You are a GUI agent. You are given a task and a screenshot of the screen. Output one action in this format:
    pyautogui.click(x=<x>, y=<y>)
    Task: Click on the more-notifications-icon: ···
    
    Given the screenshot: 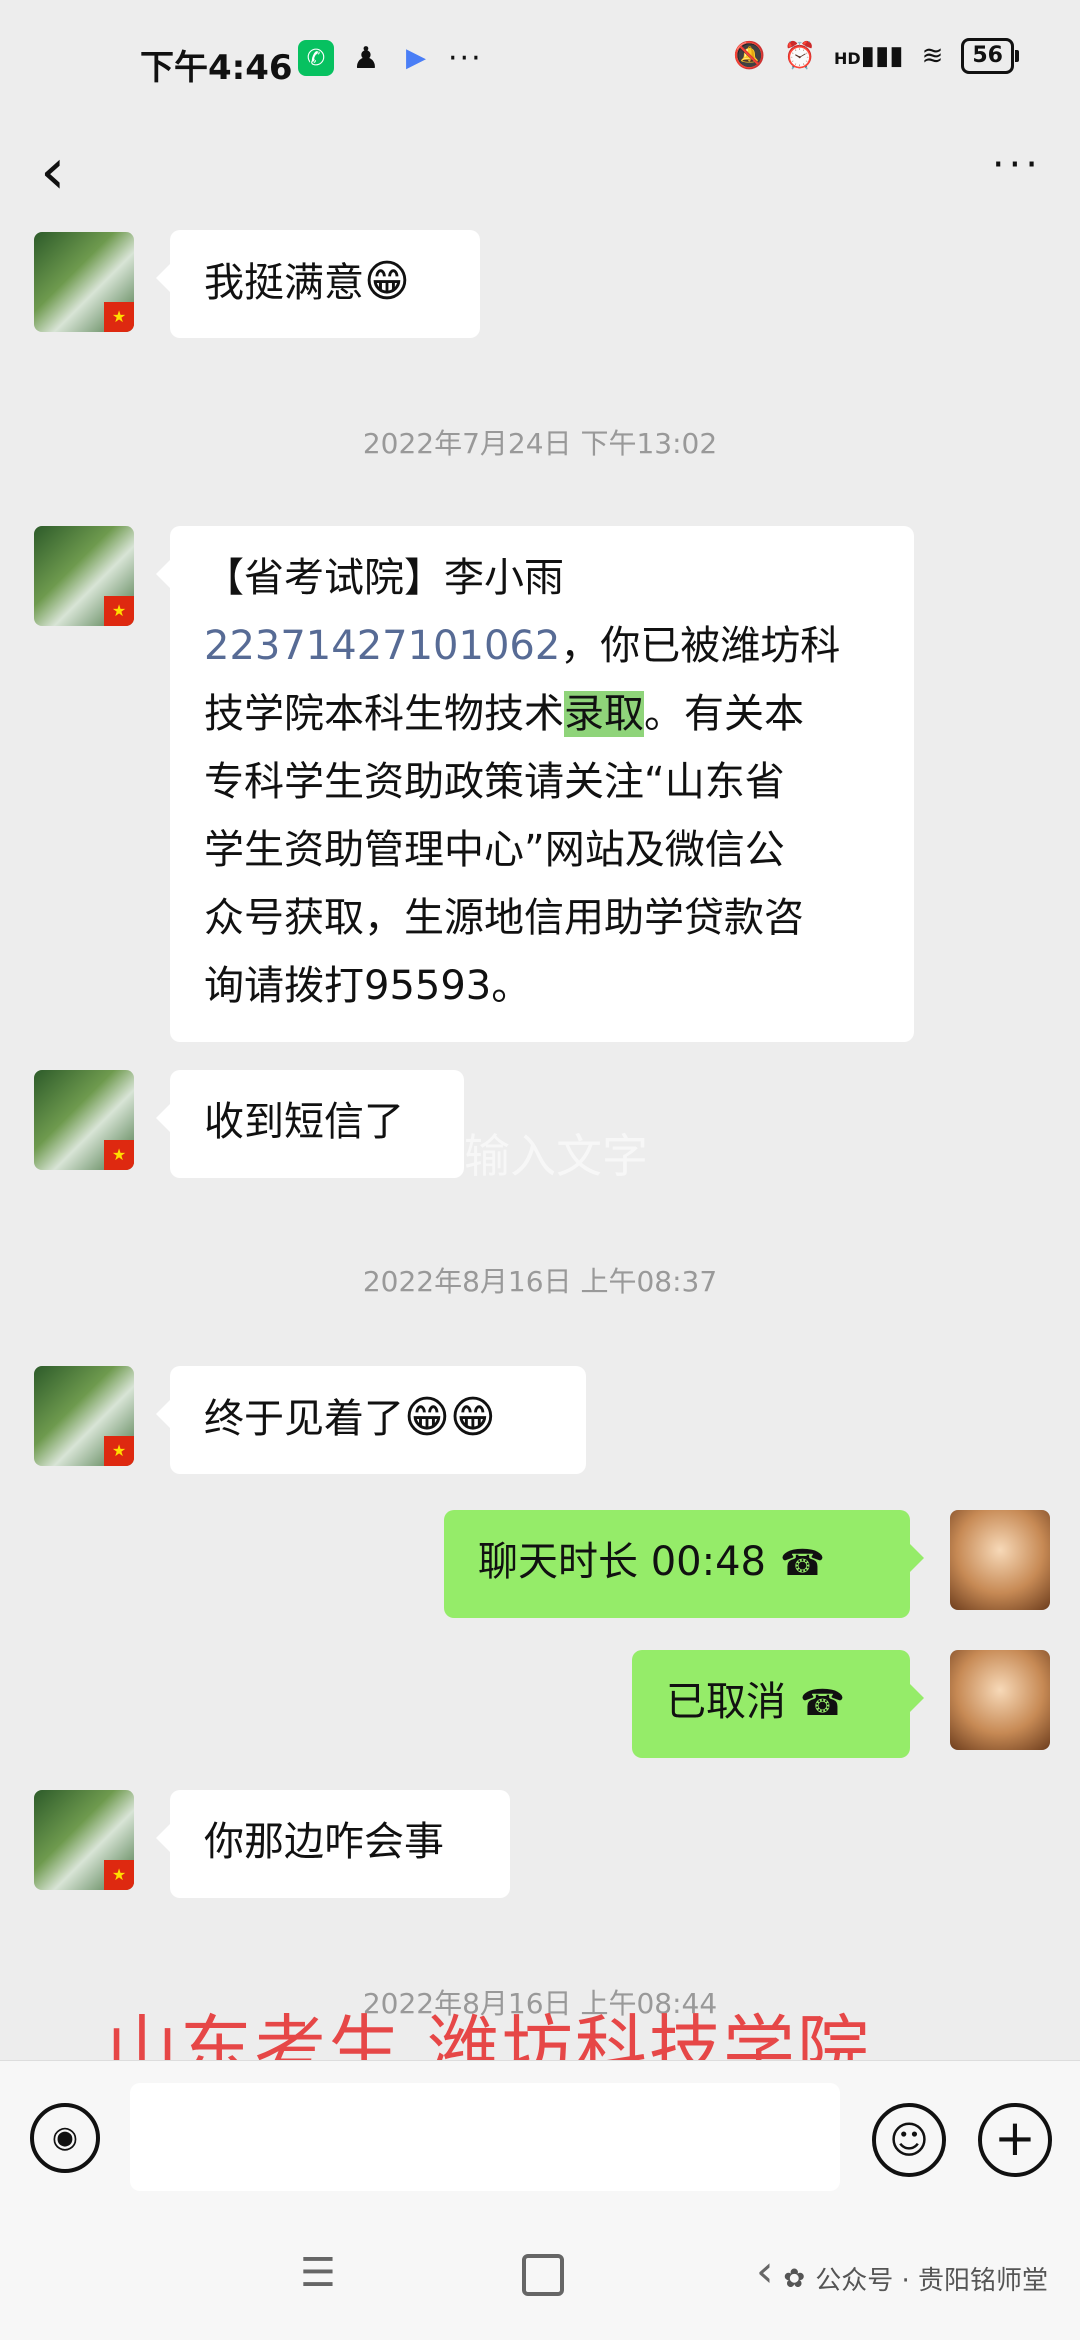 What is the action you would take?
    pyautogui.click(x=465, y=58)
    